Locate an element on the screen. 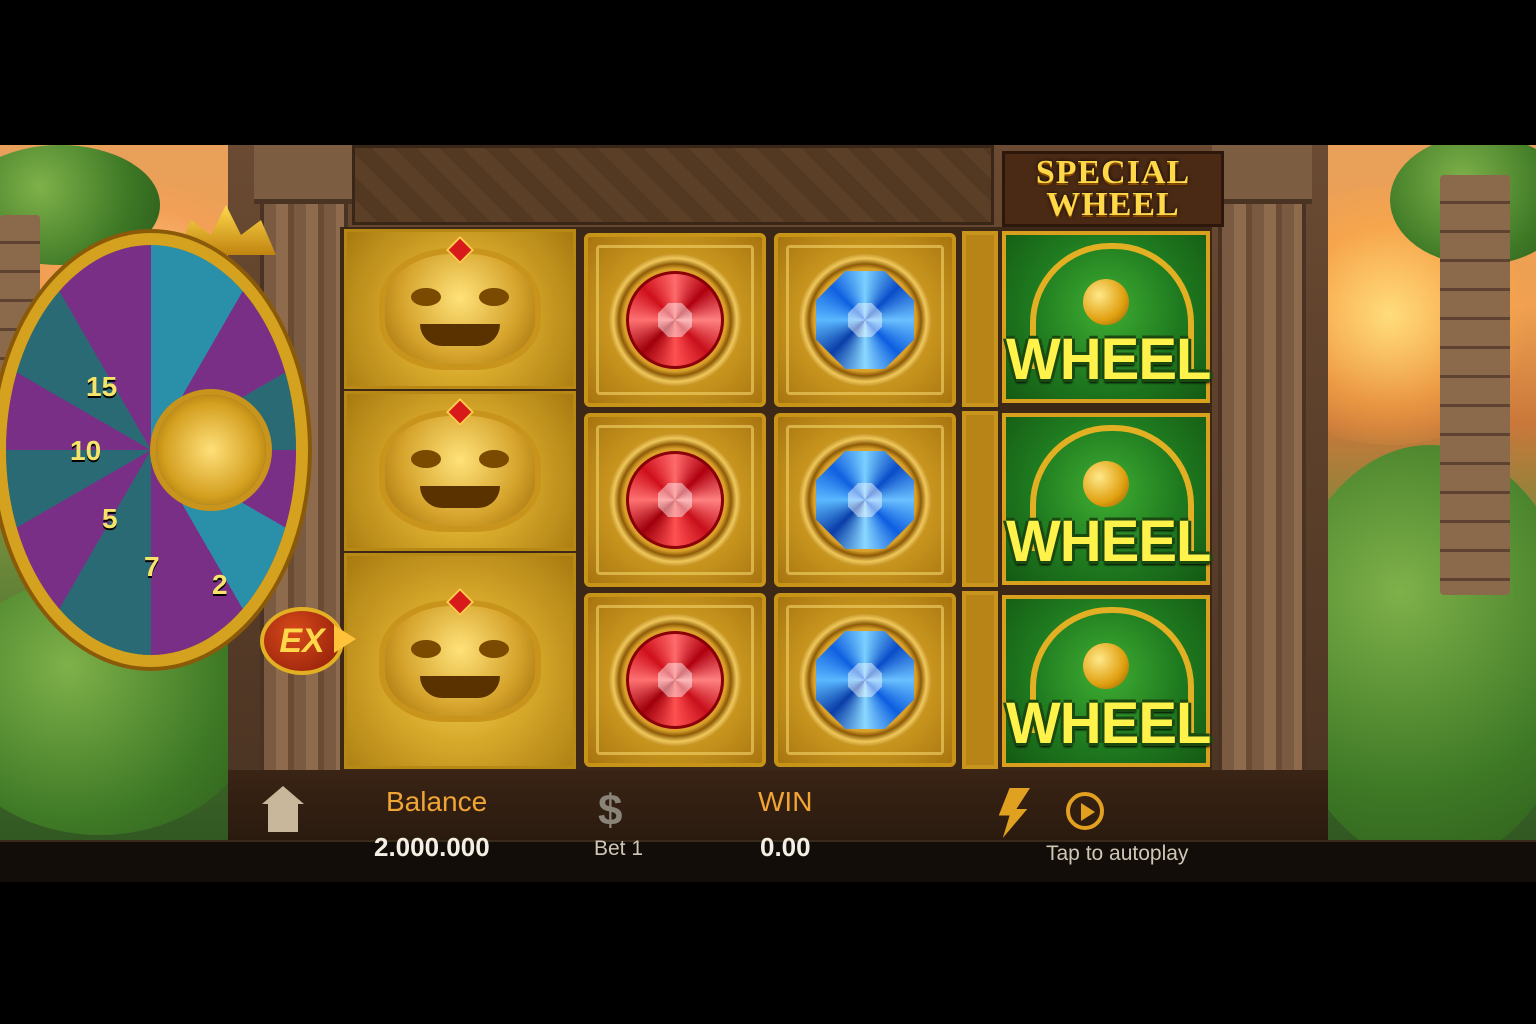  top-panel is located at coordinates (673, 185).